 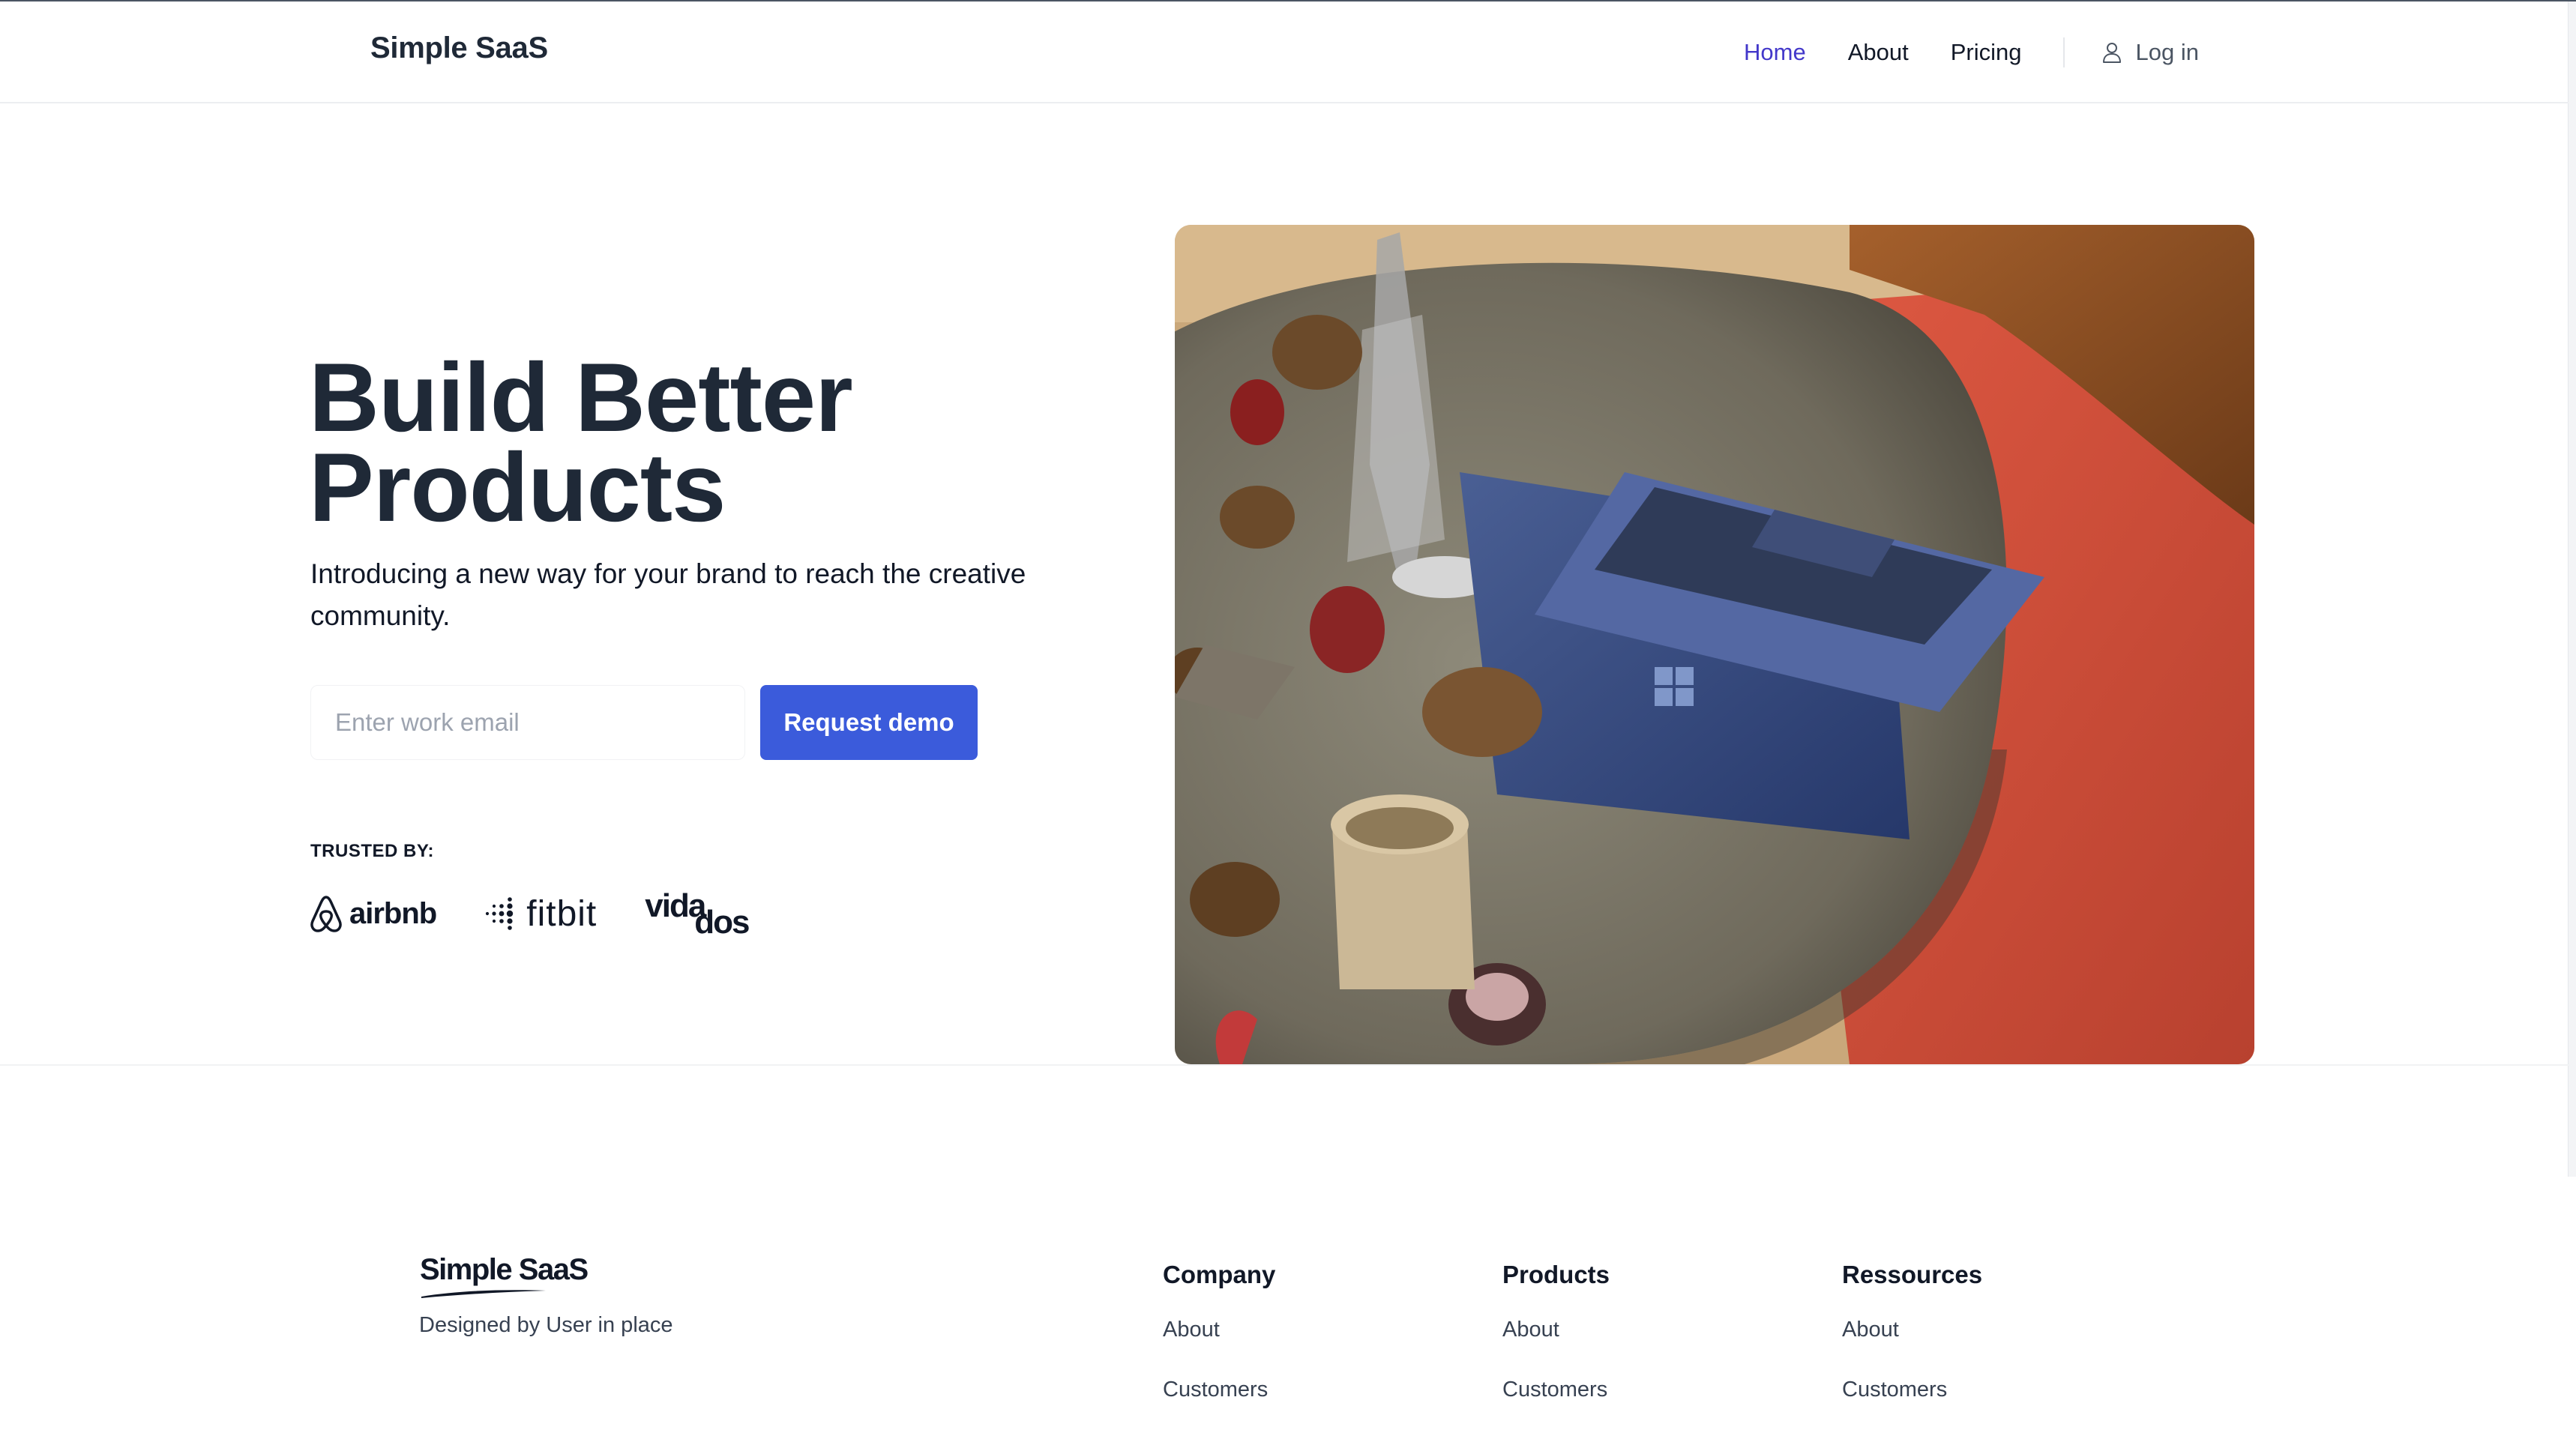 I want to click on section-divider, so click(x=1285, y=1065).